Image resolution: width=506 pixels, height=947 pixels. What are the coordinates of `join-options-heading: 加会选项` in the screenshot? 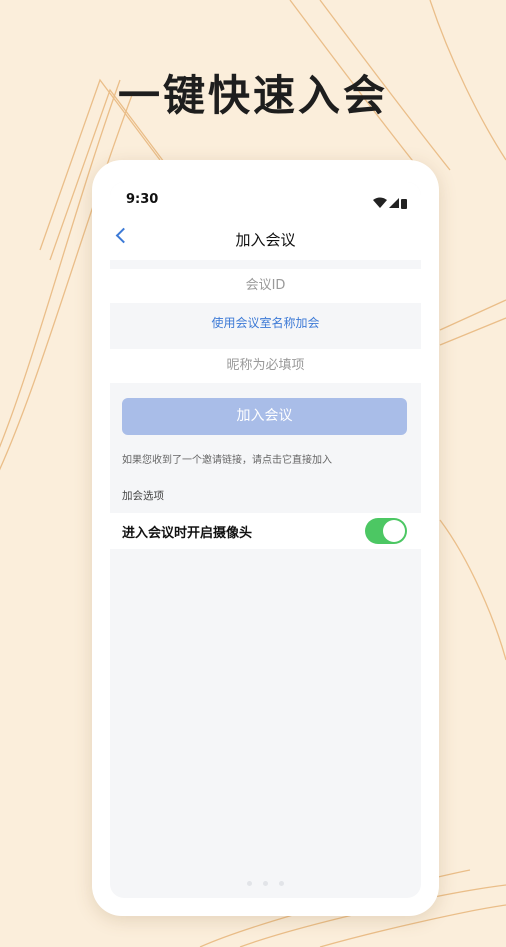 It's located at (143, 496).